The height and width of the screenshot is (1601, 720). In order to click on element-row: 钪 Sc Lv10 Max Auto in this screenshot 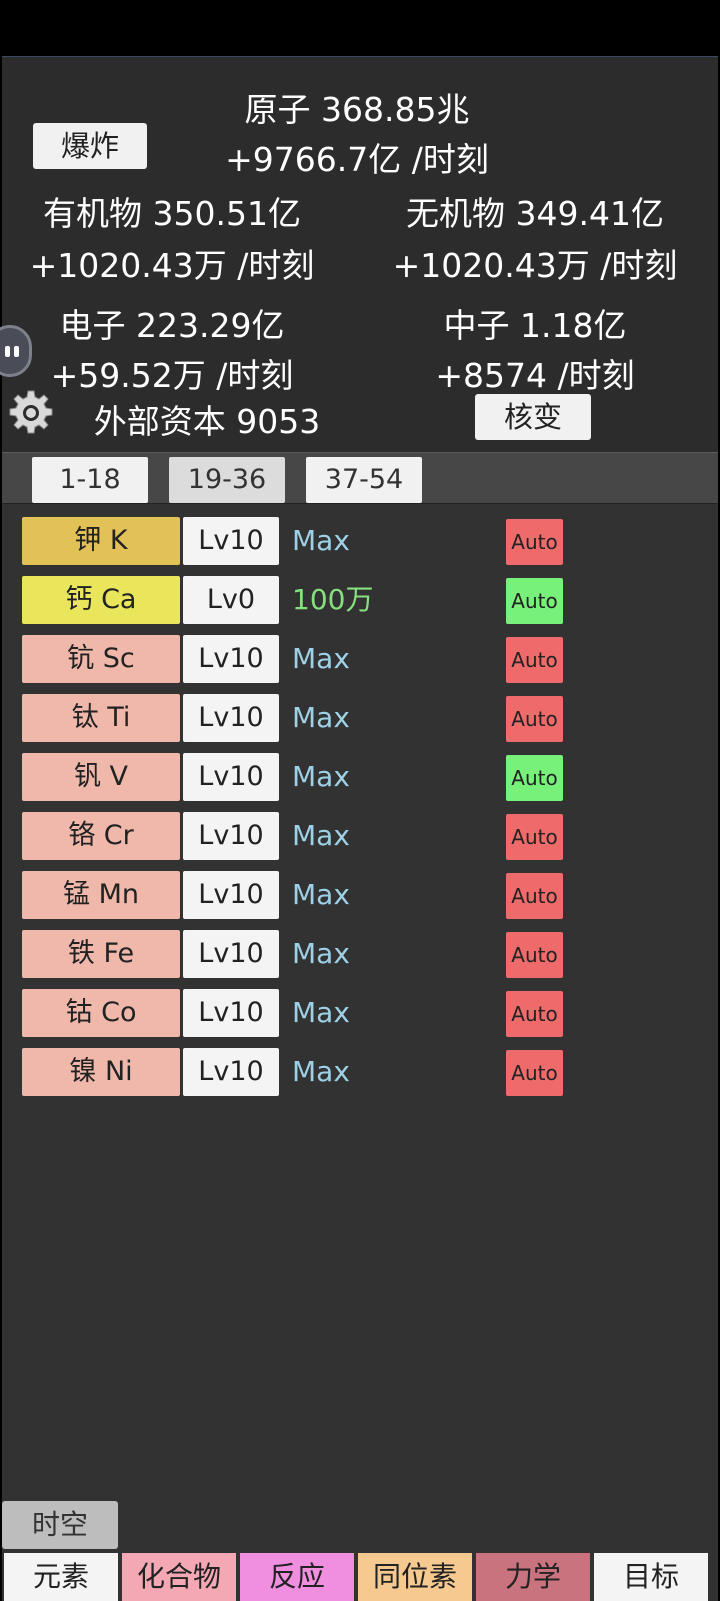, I will do `click(302, 659)`.